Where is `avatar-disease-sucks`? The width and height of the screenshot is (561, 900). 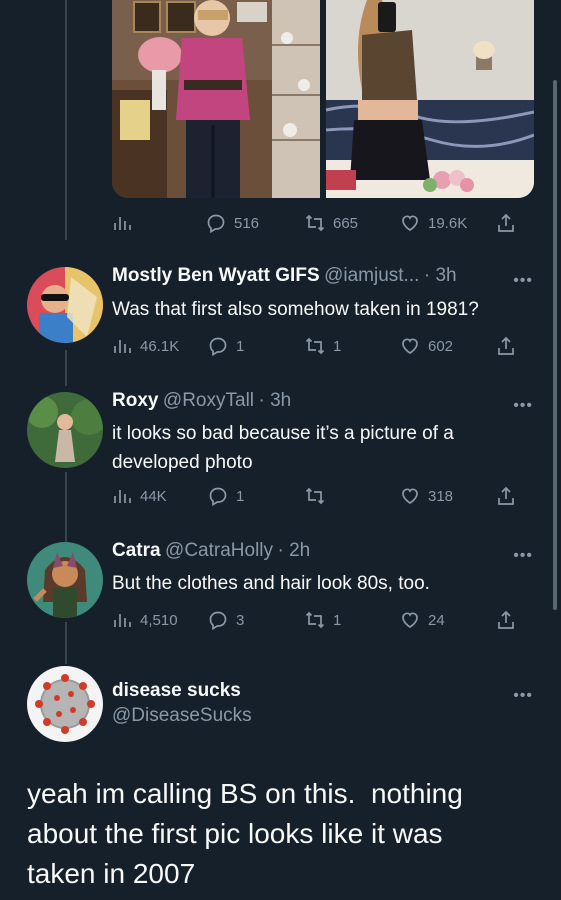
avatar-disease-sucks is located at coordinates (65, 704).